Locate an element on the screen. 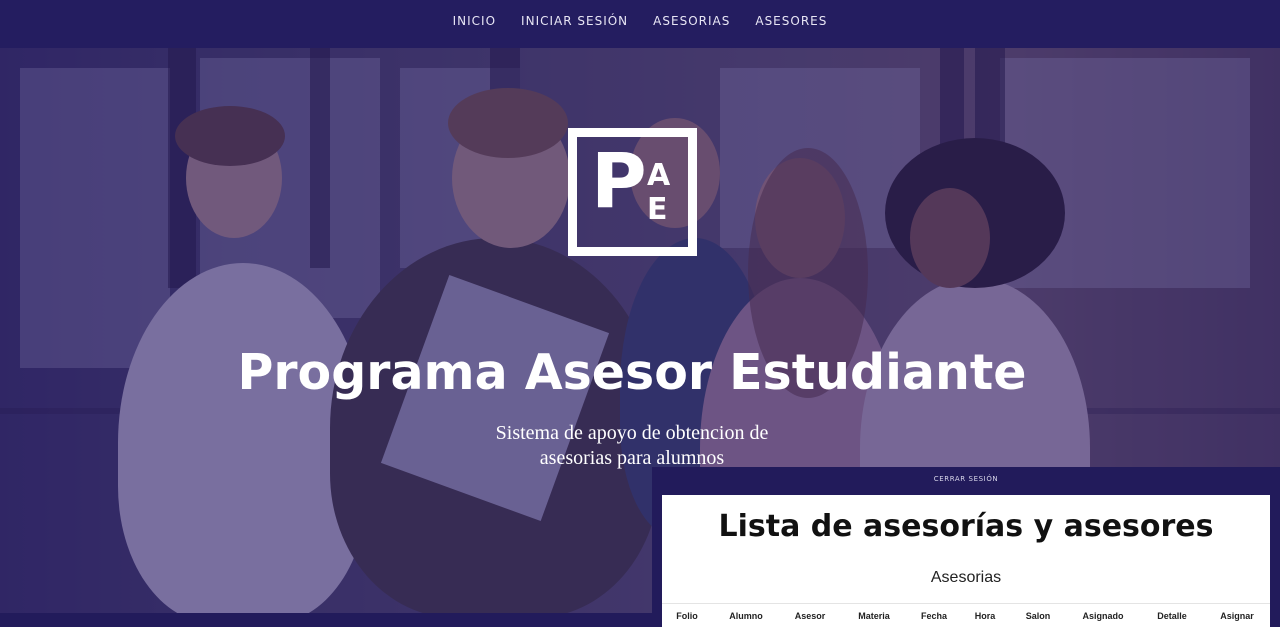  logo-letter-e: E is located at coordinates (657, 209).